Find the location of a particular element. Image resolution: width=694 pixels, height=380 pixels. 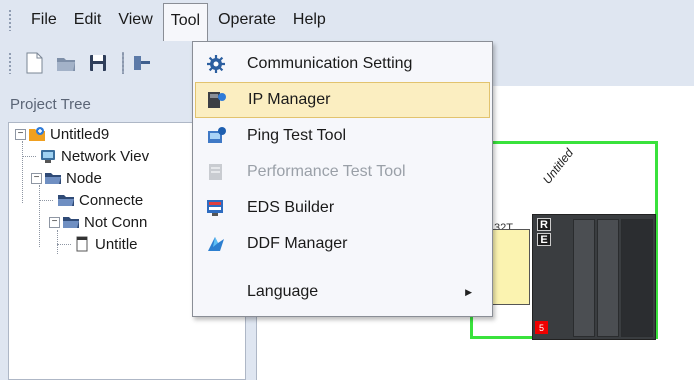

tree-item-label: Untitle is located at coordinates (116, 244).